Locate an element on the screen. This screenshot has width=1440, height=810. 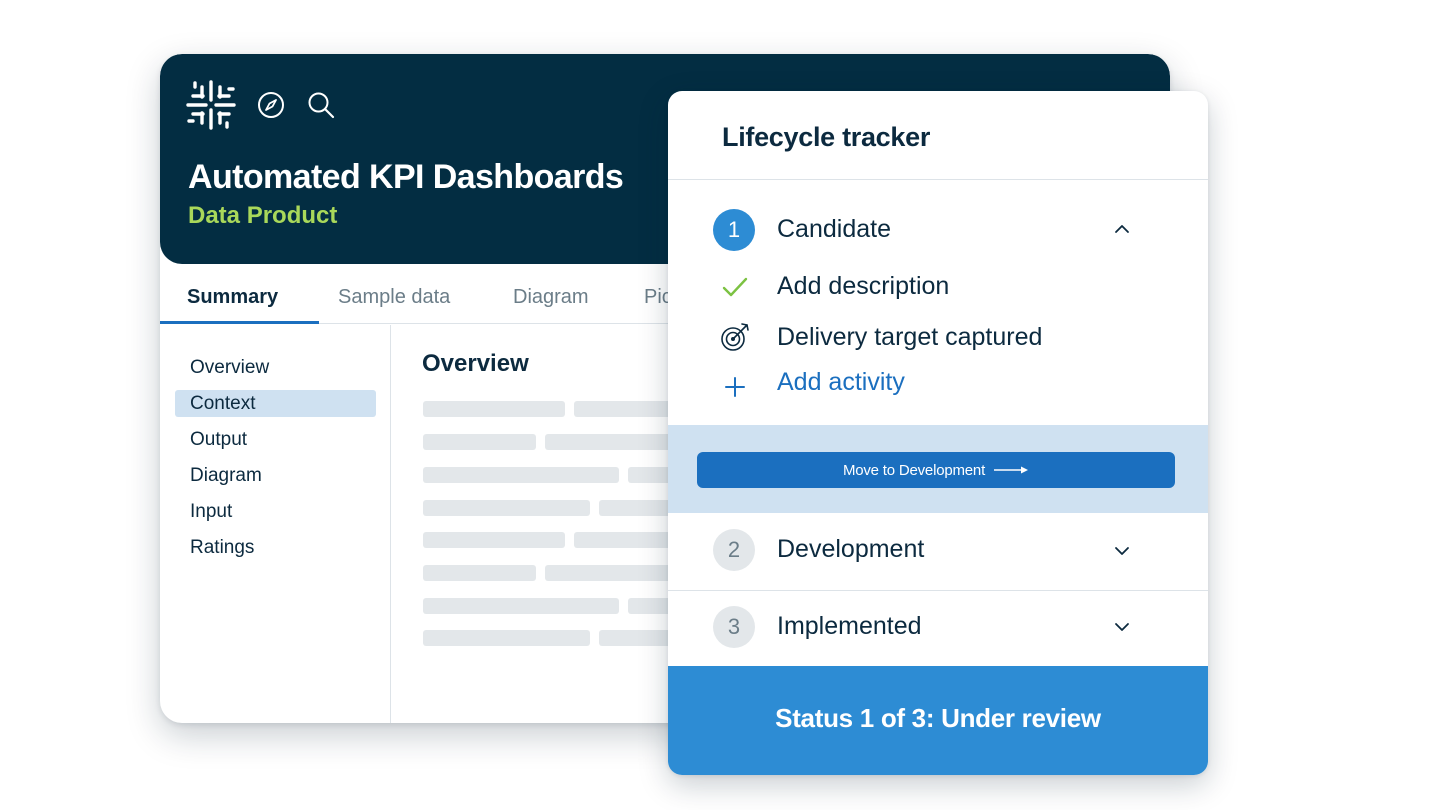
tab-sample-data: Sample data is located at coordinates (394, 297).